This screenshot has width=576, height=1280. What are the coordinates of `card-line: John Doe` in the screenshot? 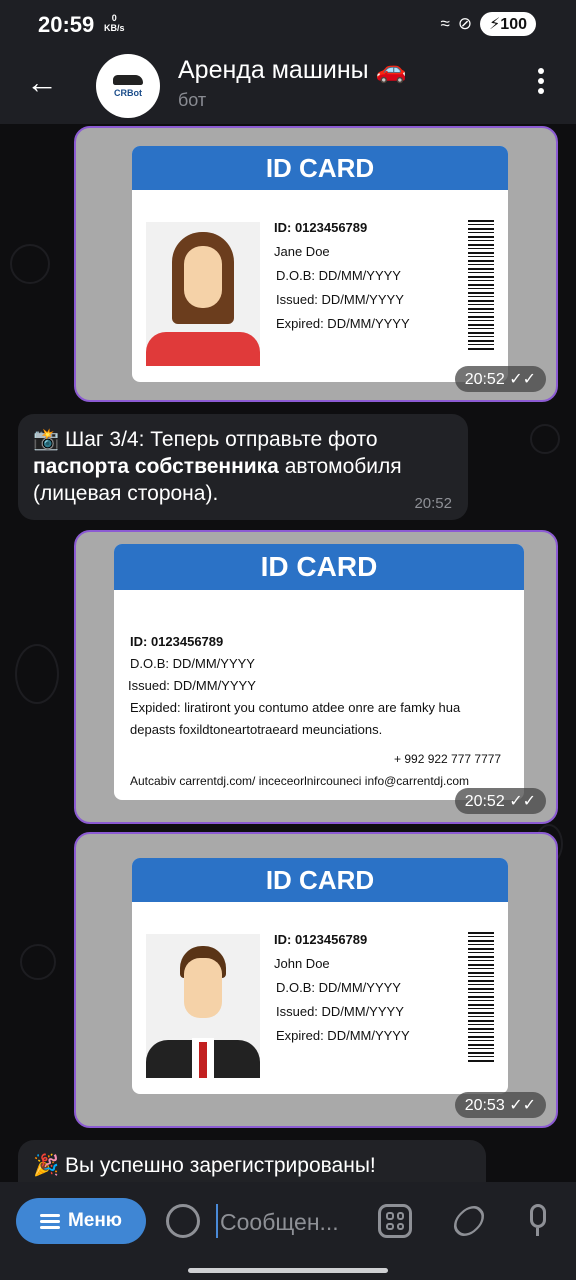 It's located at (302, 963).